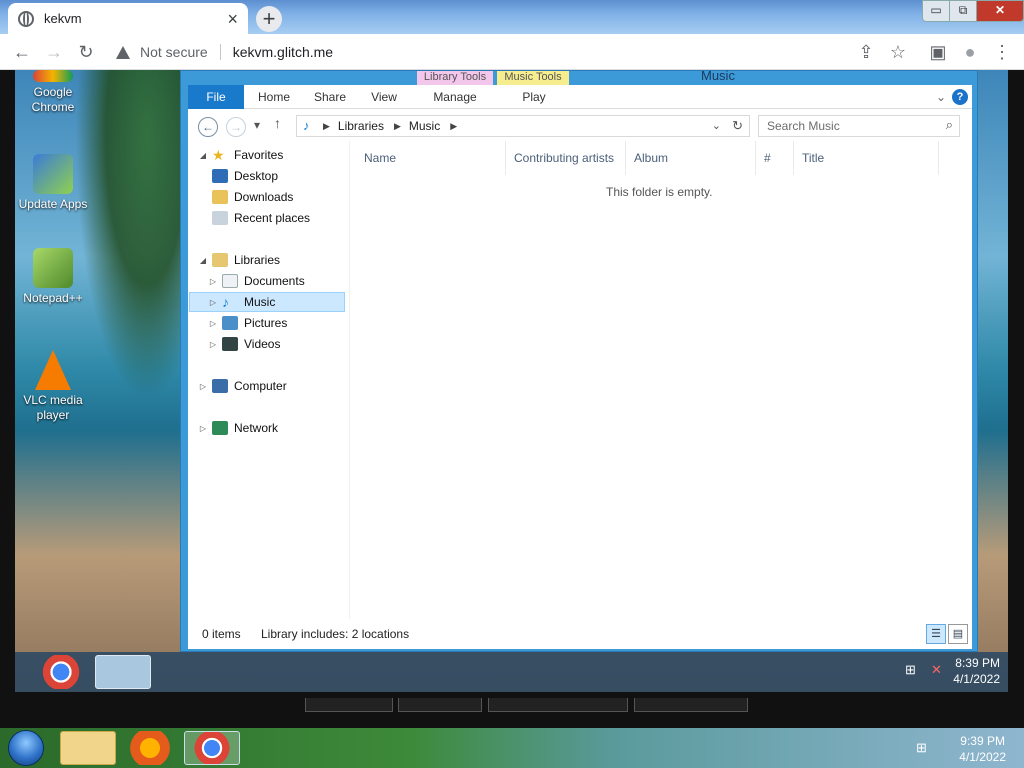 Image resolution: width=1024 pixels, height=768 pixels. I want to click on nav-libraries: ◢ Libraries, so click(239, 260).